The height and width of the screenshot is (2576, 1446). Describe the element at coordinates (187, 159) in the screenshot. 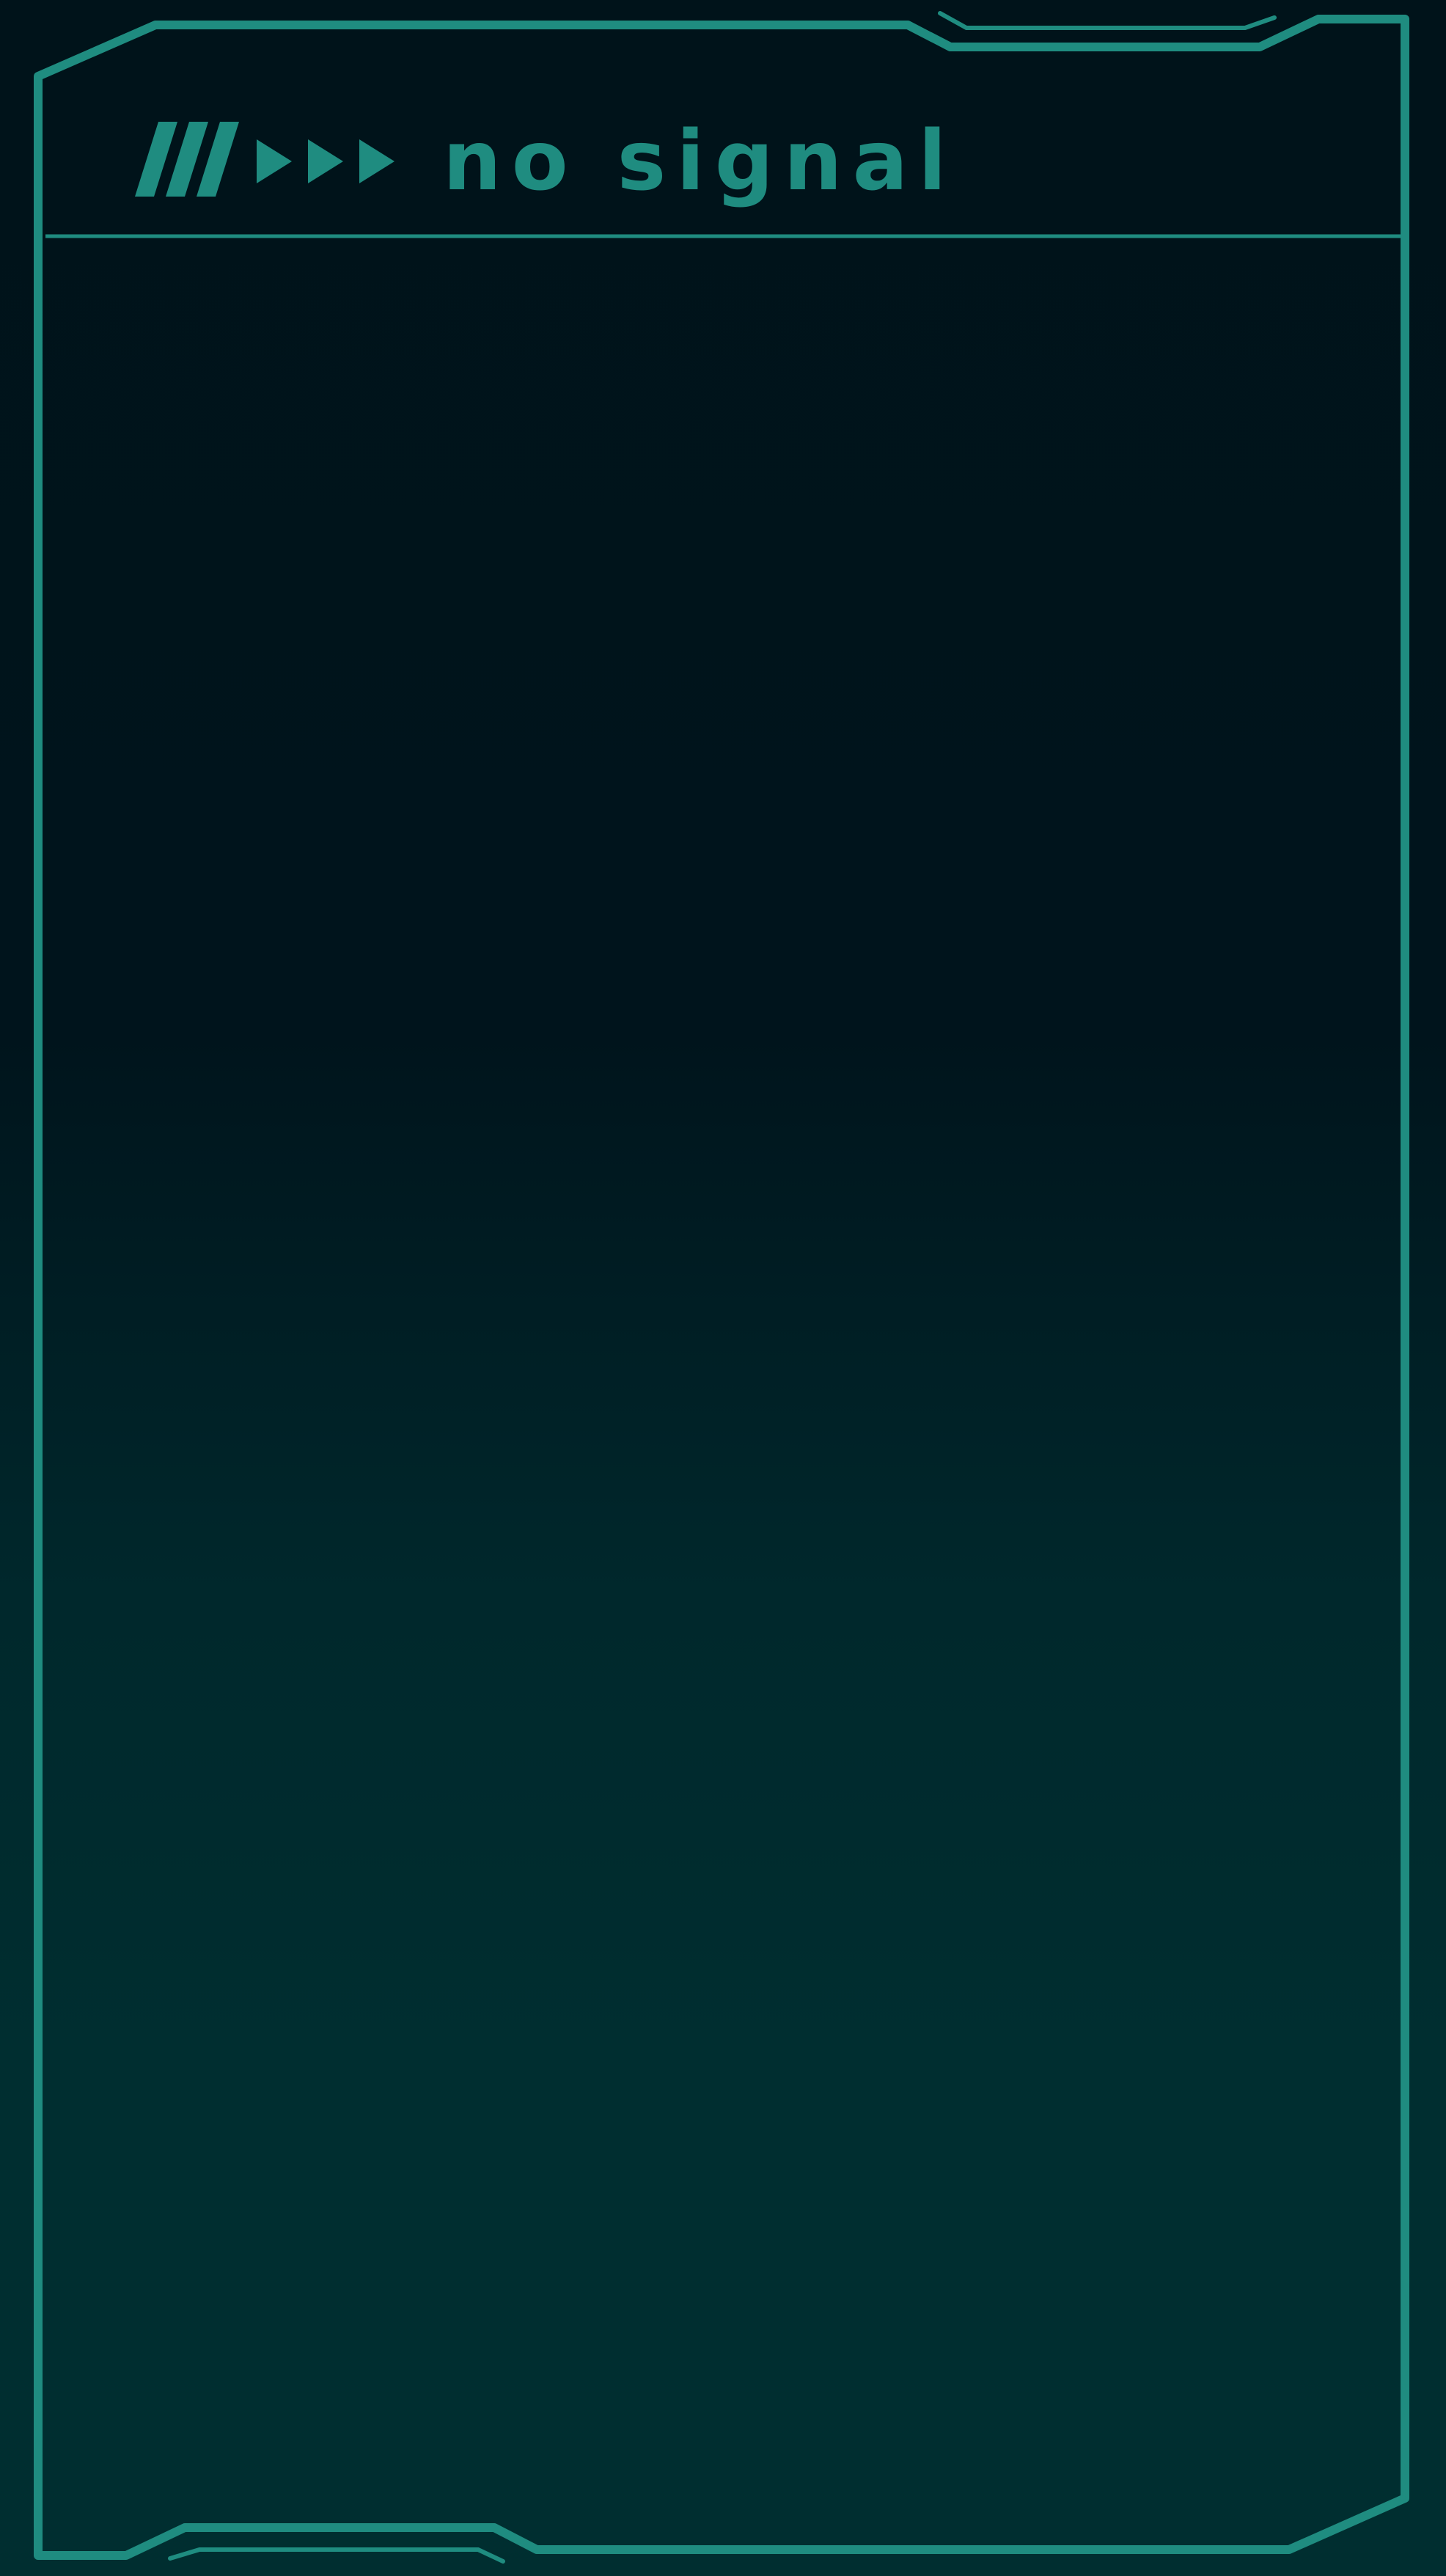

I see `slash-stripes-icon` at that location.